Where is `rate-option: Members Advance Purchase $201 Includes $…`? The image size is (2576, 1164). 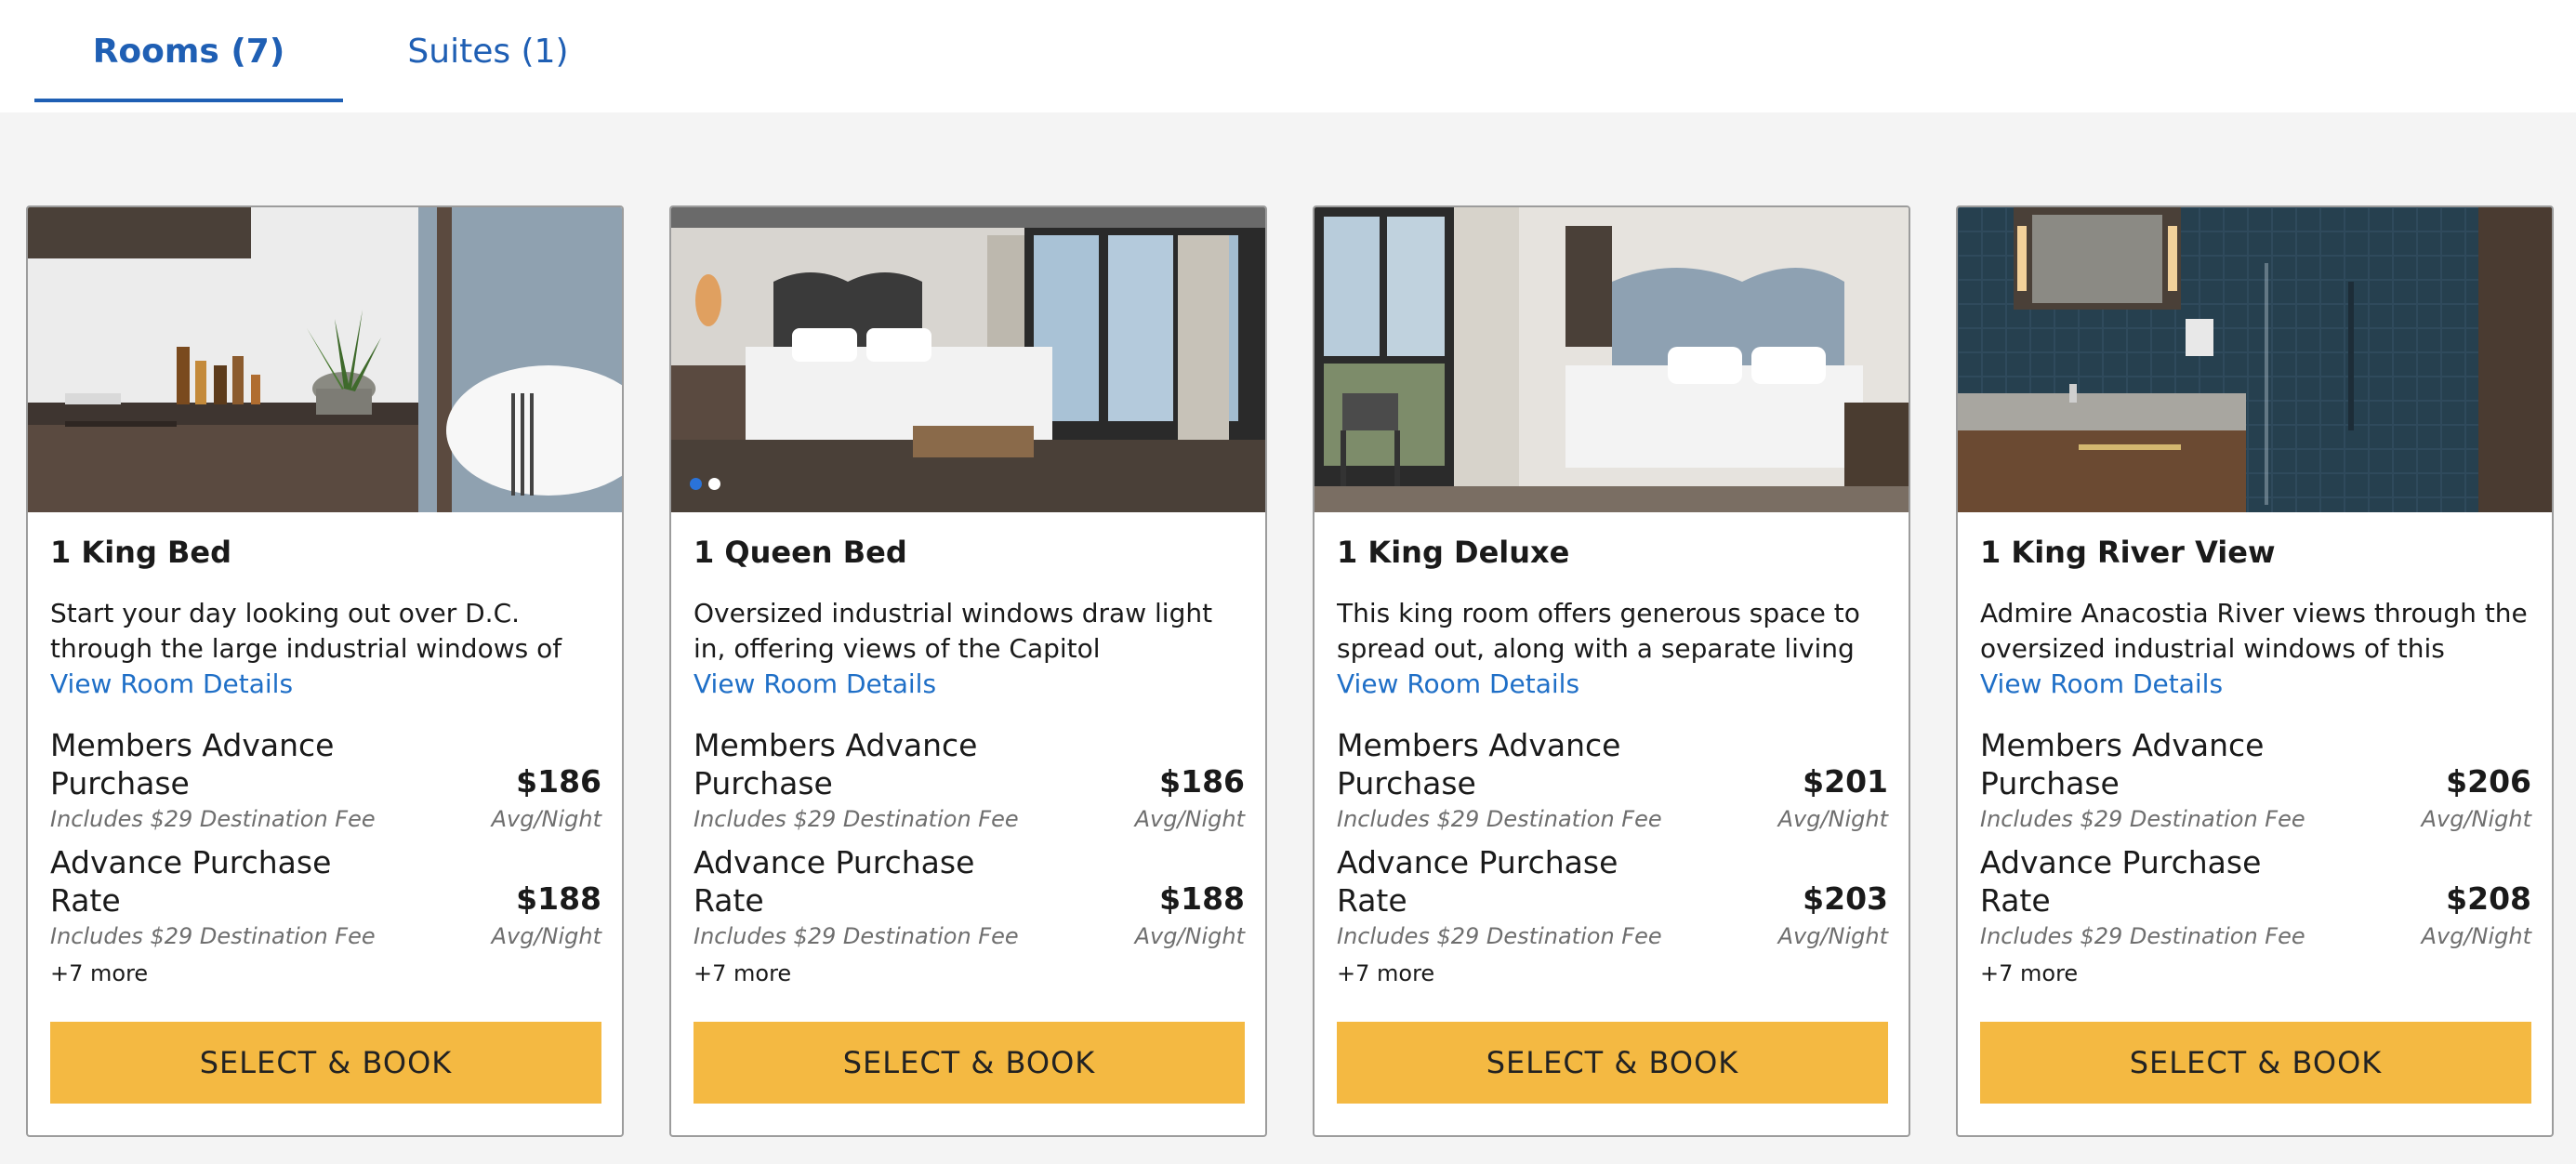
rate-option: Members Advance Purchase $201 Includes $… is located at coordinates (1612, 779).